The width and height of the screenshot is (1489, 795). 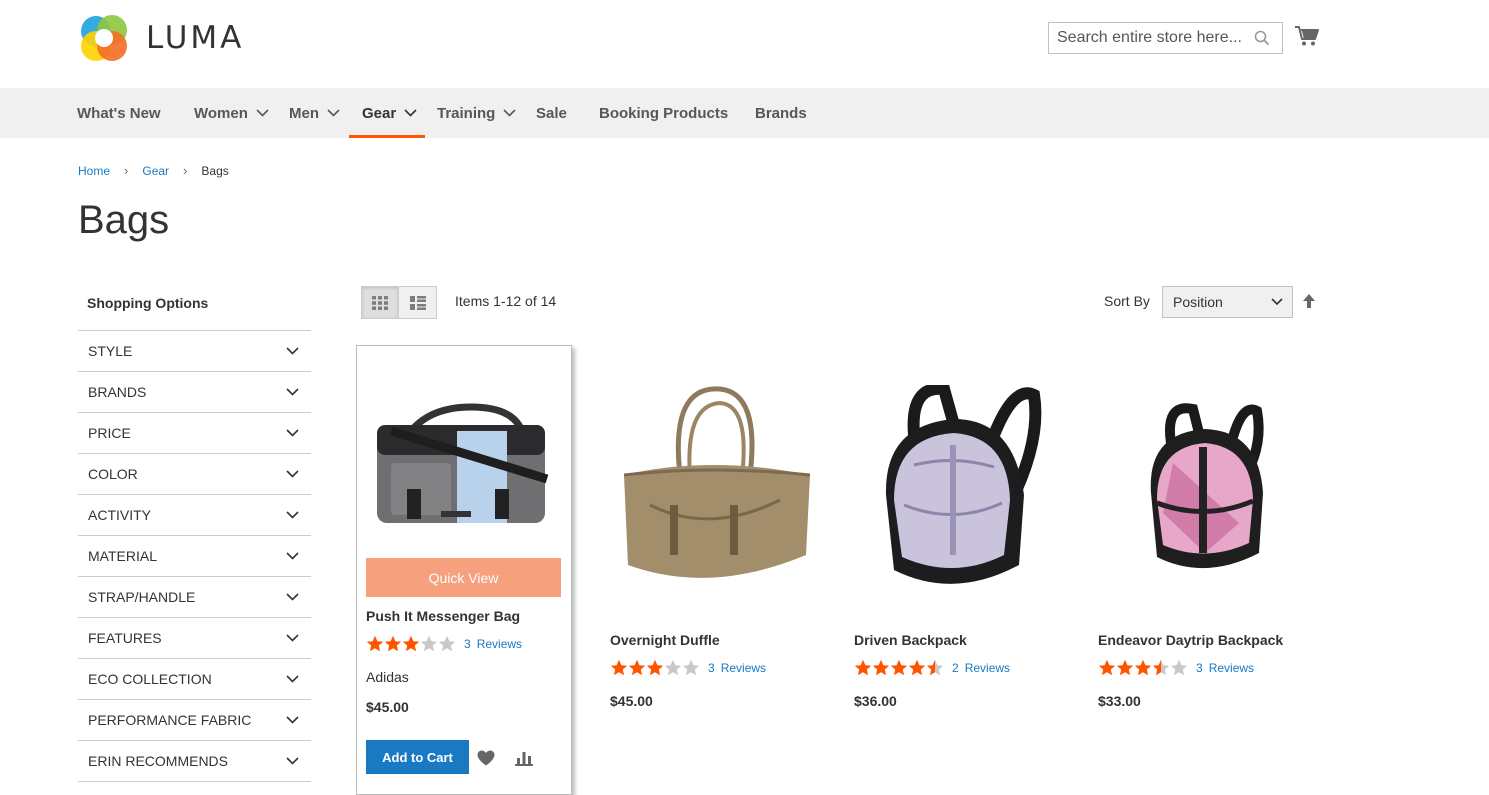 I want to click on nav-item-men: Men, so click(x=314, y=113).